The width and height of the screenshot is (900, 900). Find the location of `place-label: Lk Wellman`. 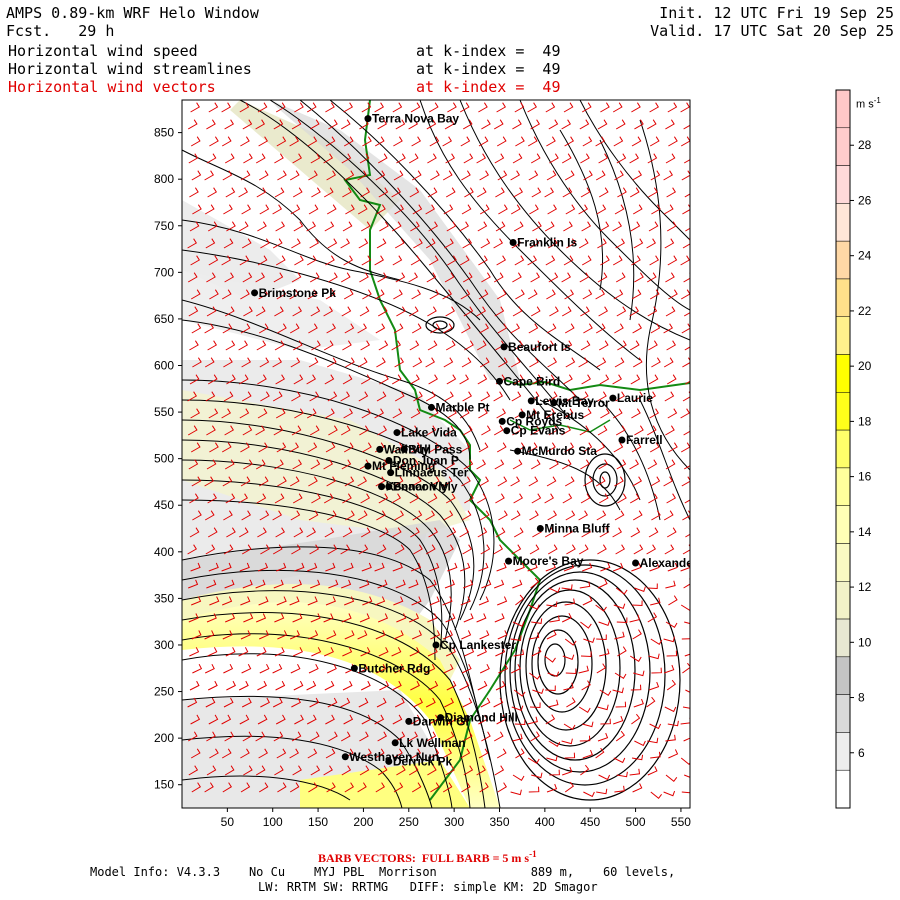

place-label: Lk Wellman is located at coordinates (432, 743).